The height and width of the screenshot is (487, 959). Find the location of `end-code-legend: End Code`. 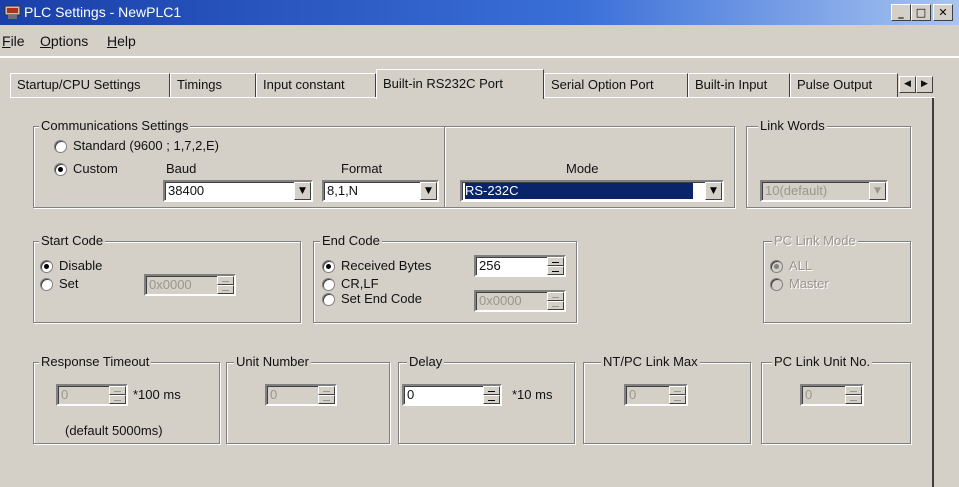

end-code-legend: End Code is located at coordinates (351, 240).